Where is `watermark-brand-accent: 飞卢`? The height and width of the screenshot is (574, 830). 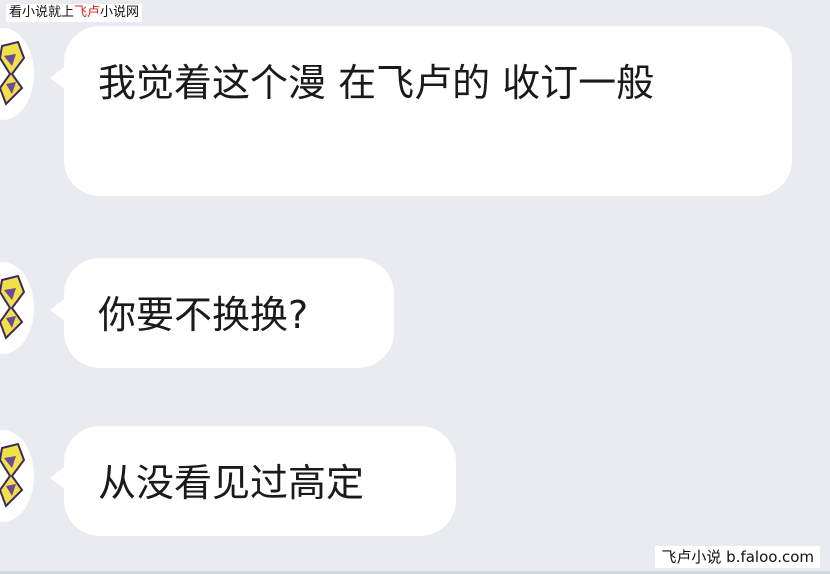
watermark-brand-accent: 飞卢 is located at coordinates (87, 12).